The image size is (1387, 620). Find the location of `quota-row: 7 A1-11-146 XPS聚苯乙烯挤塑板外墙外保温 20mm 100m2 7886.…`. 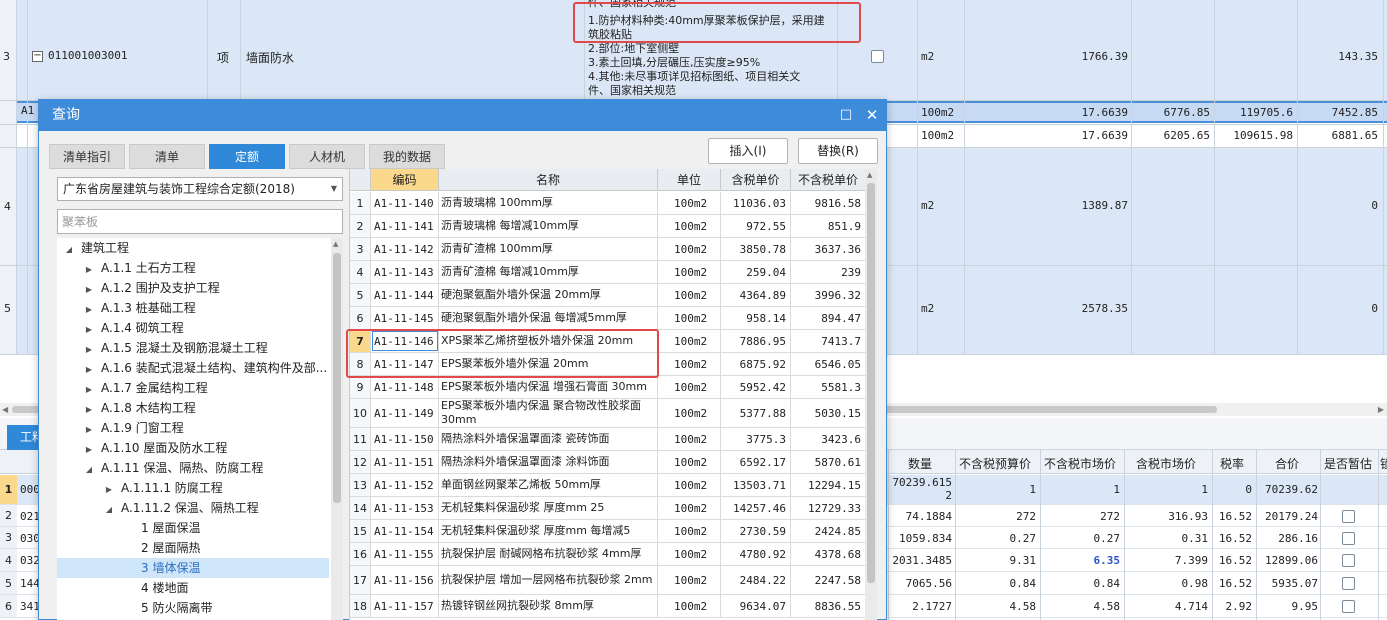

quota-row: 7 A1-11-146 XPS聚苯乙烯挤塑板外墙外保温 20mm 100m2 7886.… is located at coordinates (607, 341).